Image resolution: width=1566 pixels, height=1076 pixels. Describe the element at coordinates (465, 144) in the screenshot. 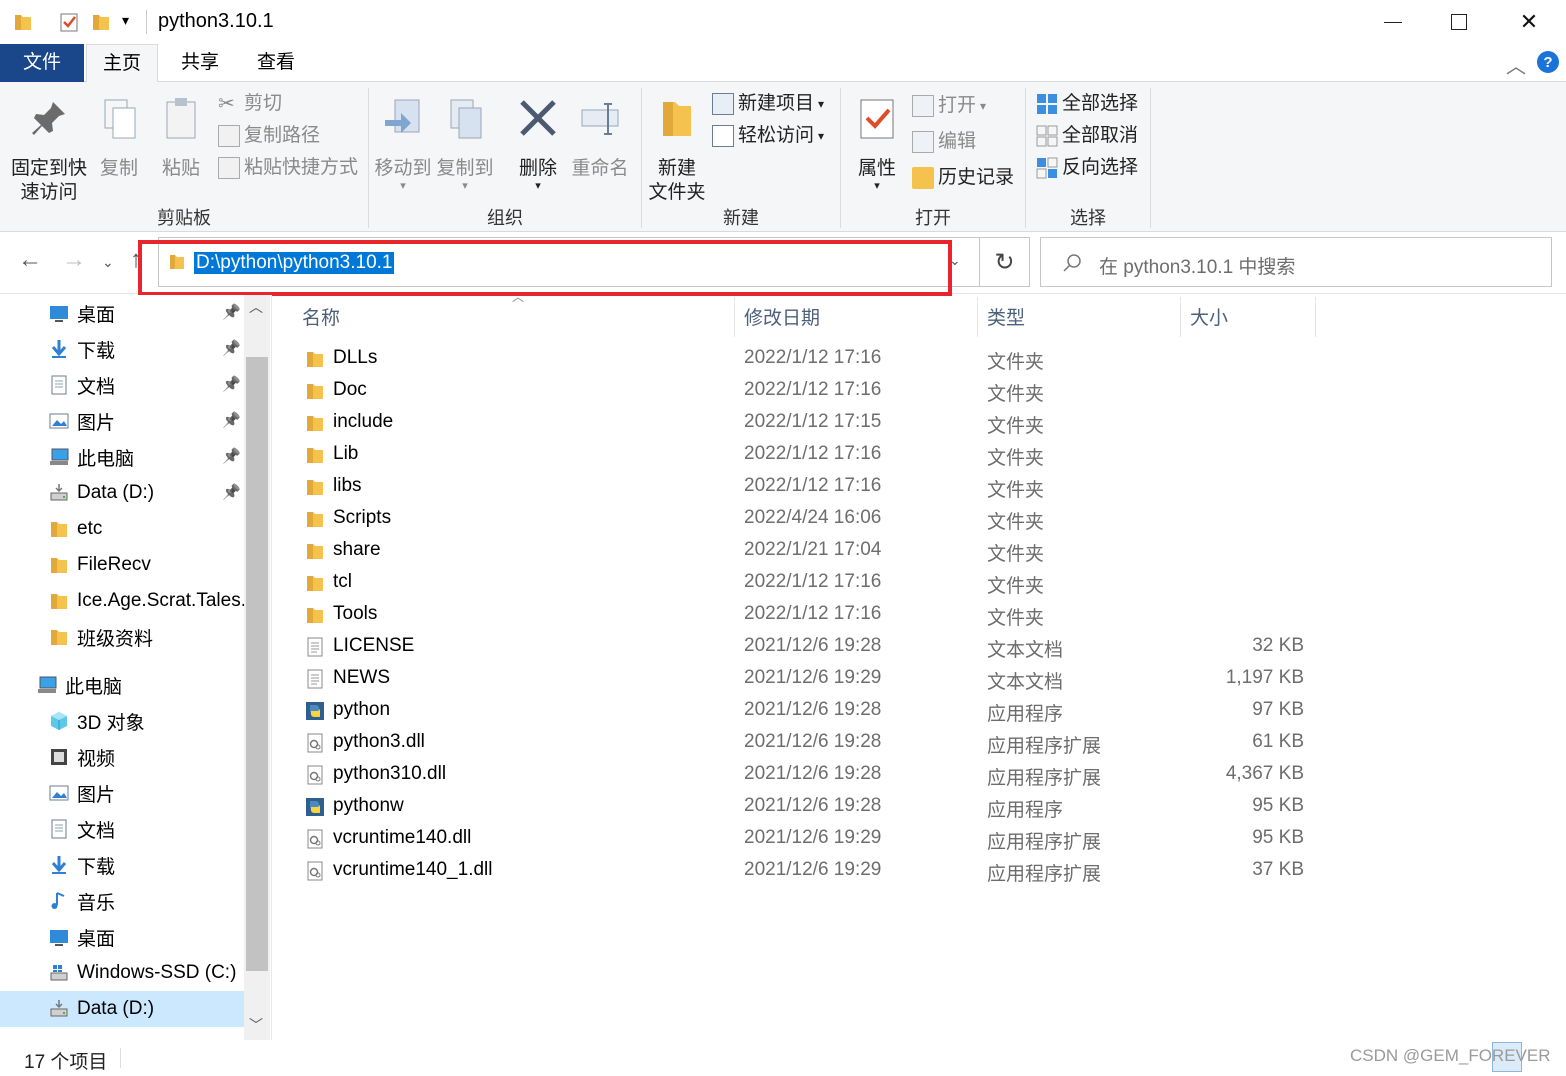

I see `copy-to-button: 复制到 ▾` at that location.